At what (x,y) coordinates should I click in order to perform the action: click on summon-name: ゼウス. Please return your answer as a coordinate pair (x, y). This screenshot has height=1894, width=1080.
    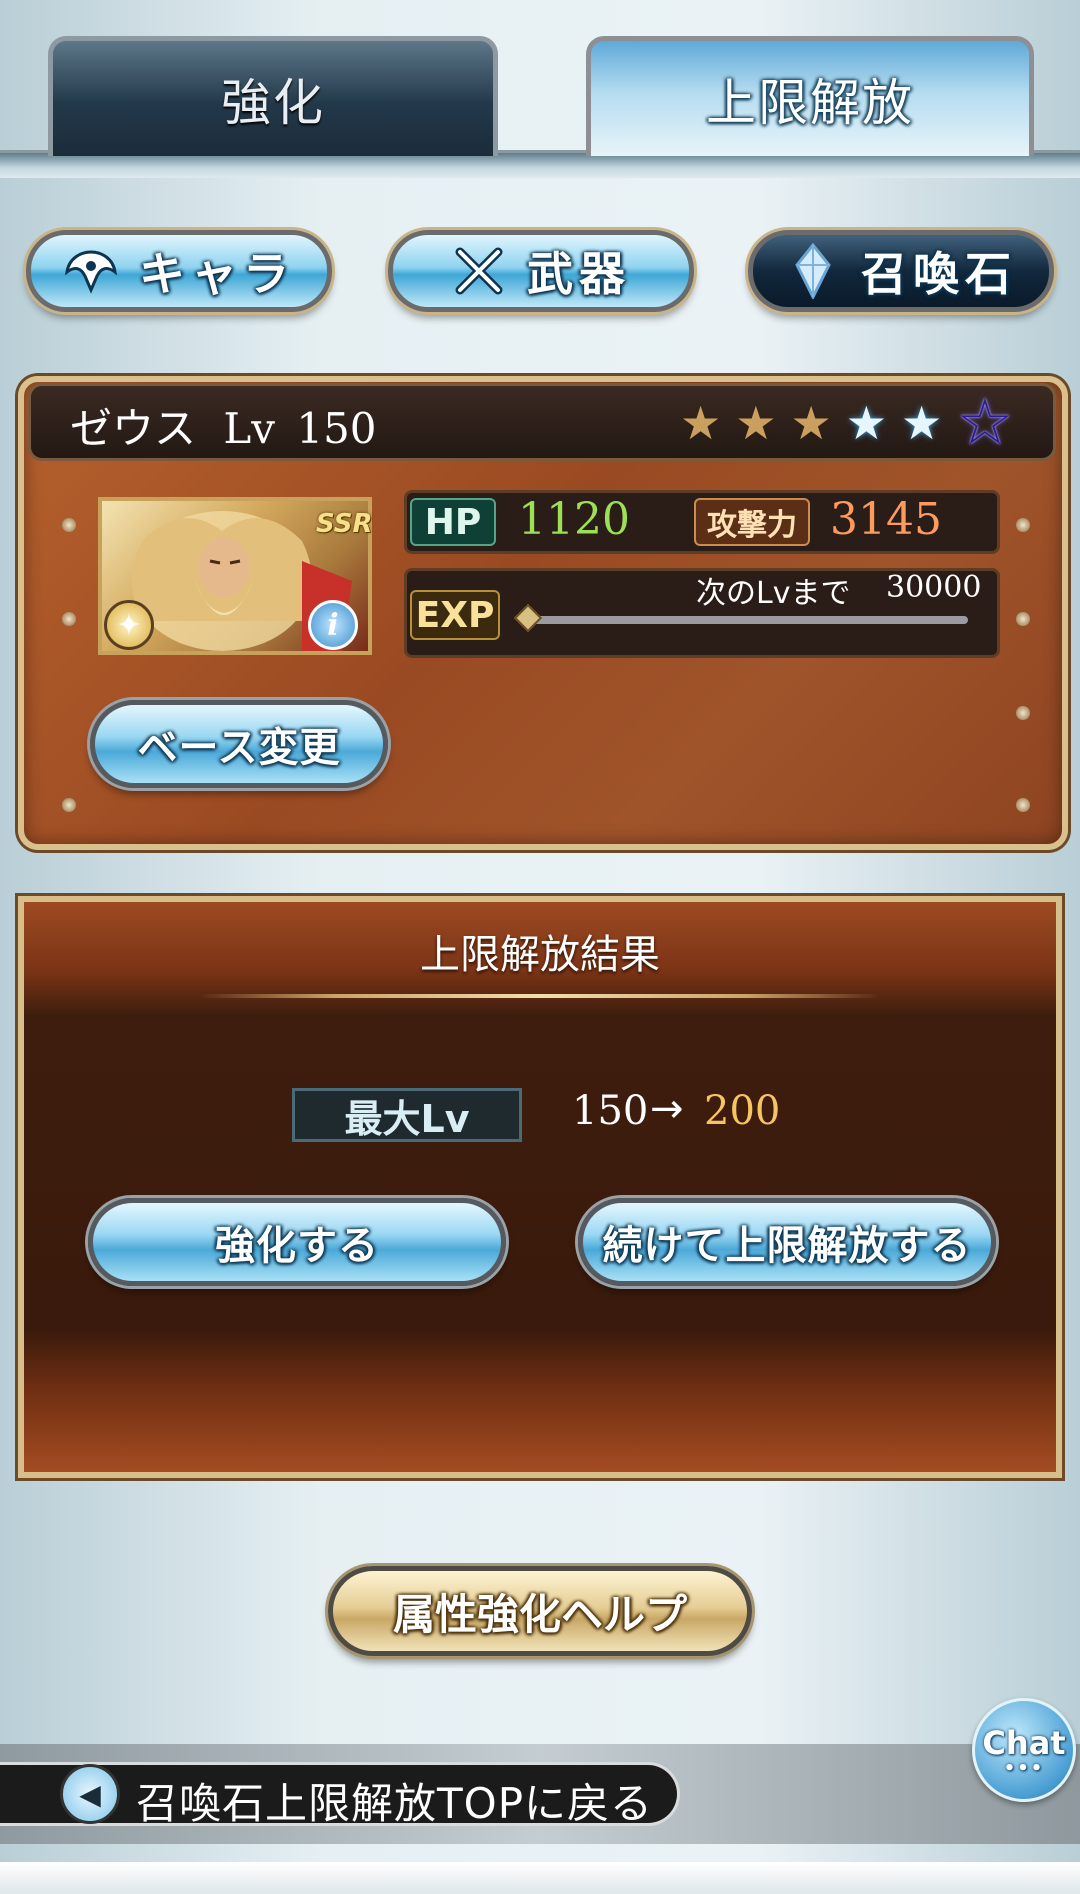
    Looking at the image, I should click on (133, 428).